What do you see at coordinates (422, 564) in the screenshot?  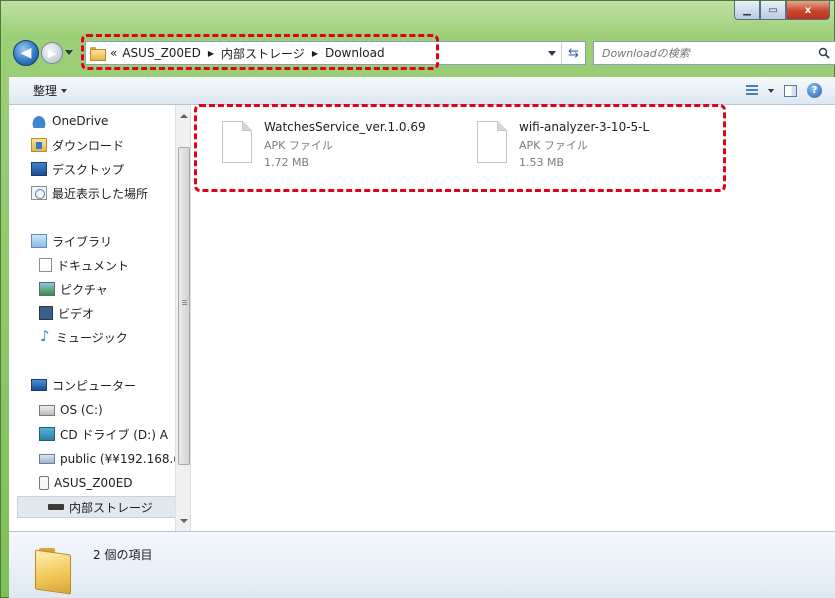 I see `details-pane: 2 個の項目` at bounding box center [422, 564].